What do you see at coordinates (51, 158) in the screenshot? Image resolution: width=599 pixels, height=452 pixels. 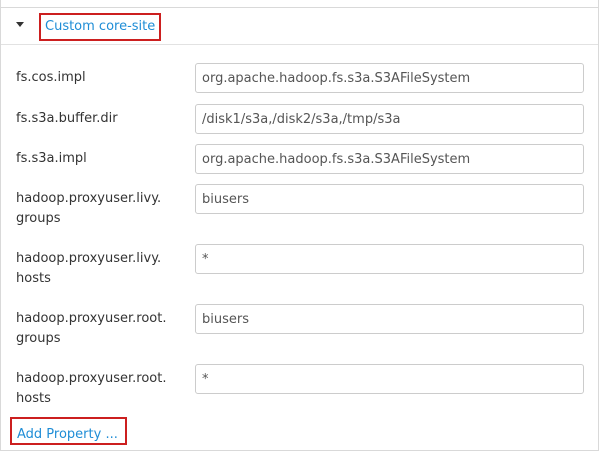 I see `property-label: fs.s3a.impl` at bounding box center [51, 158].